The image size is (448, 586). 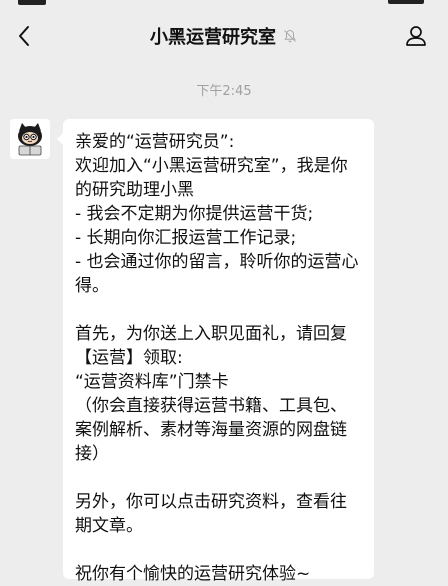 I want to click on message-line-welcome: 欢迎加入“小黑运营研究室”，我是你的研究助理小黑, so click(x=211, y=178).